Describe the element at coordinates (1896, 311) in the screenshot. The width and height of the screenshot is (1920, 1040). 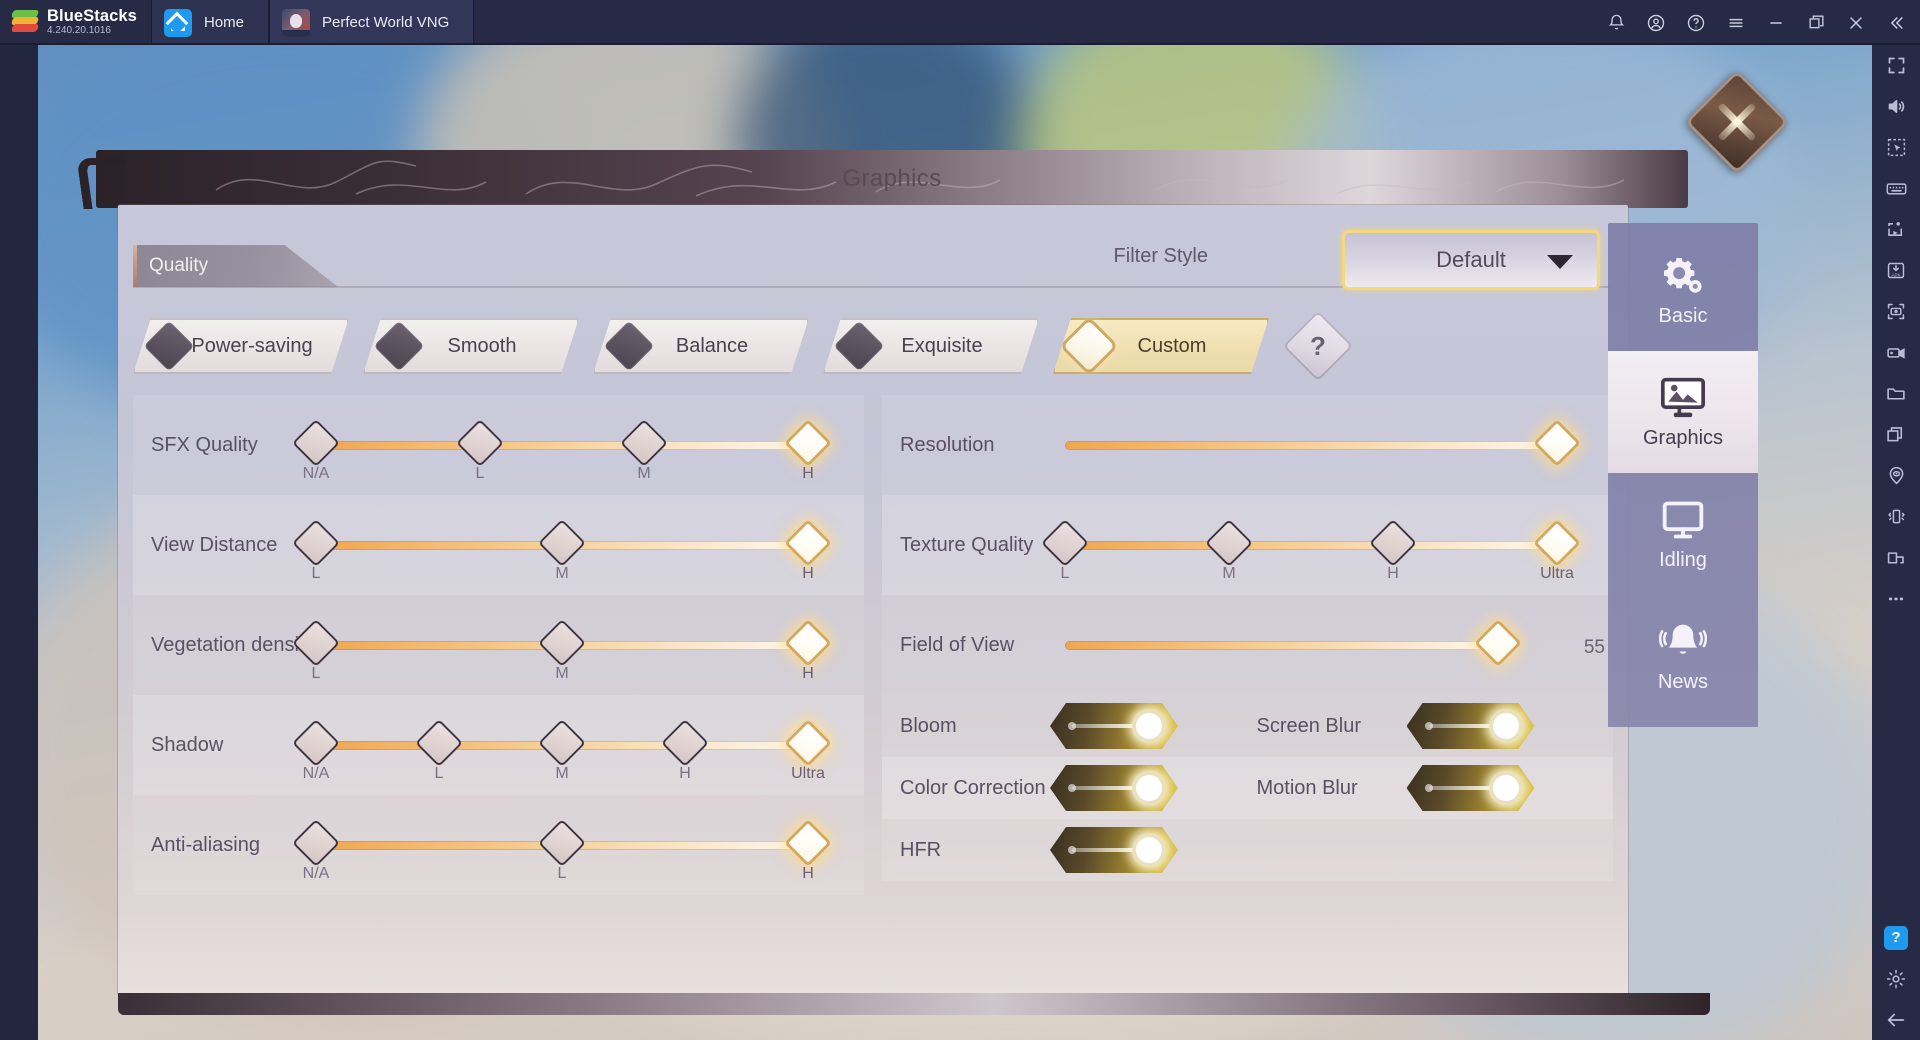
I see `screenshot-icon` at that location.